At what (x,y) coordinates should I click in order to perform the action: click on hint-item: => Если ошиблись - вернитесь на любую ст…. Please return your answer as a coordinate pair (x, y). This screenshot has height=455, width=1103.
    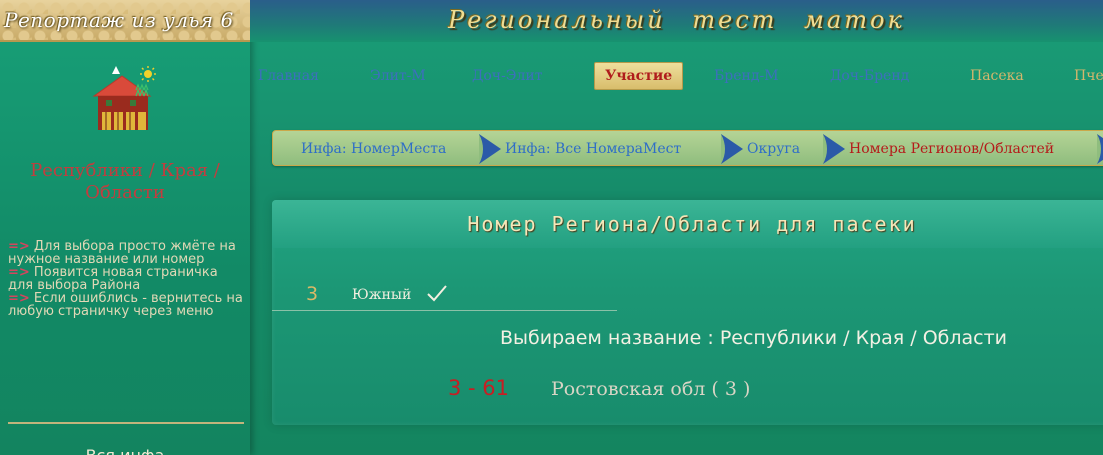
    Looking at the image, I should click on (127, 305).